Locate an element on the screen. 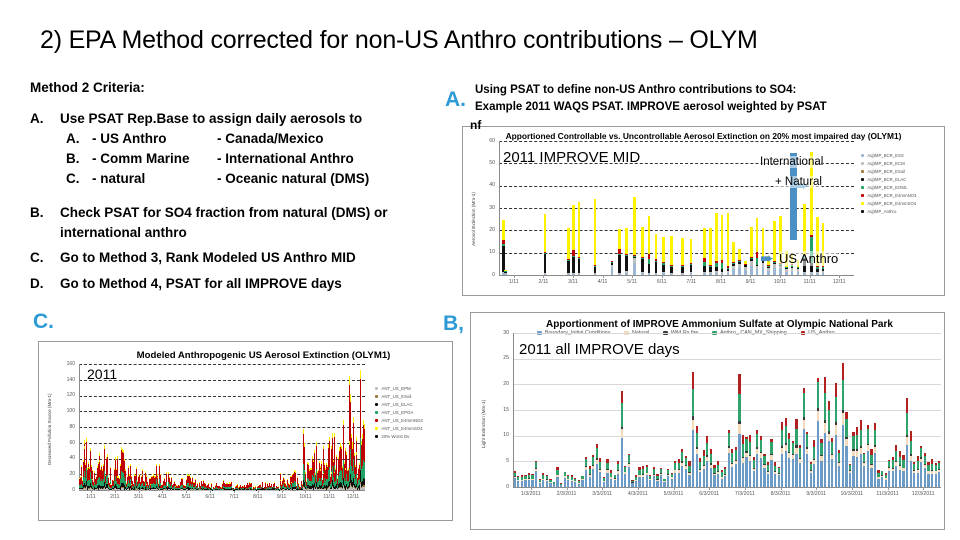 This screenshot has width=960, height=540. y-axis-tick: 30 is located at coordinates (492, 207).